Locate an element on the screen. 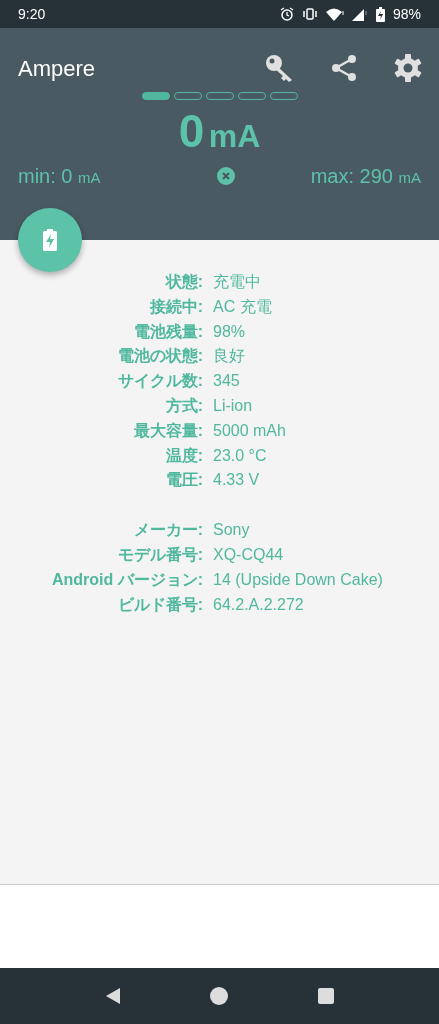 The width and height of the screenshot is (439, 1024). page-indicator is located at coordinates (155, 96).